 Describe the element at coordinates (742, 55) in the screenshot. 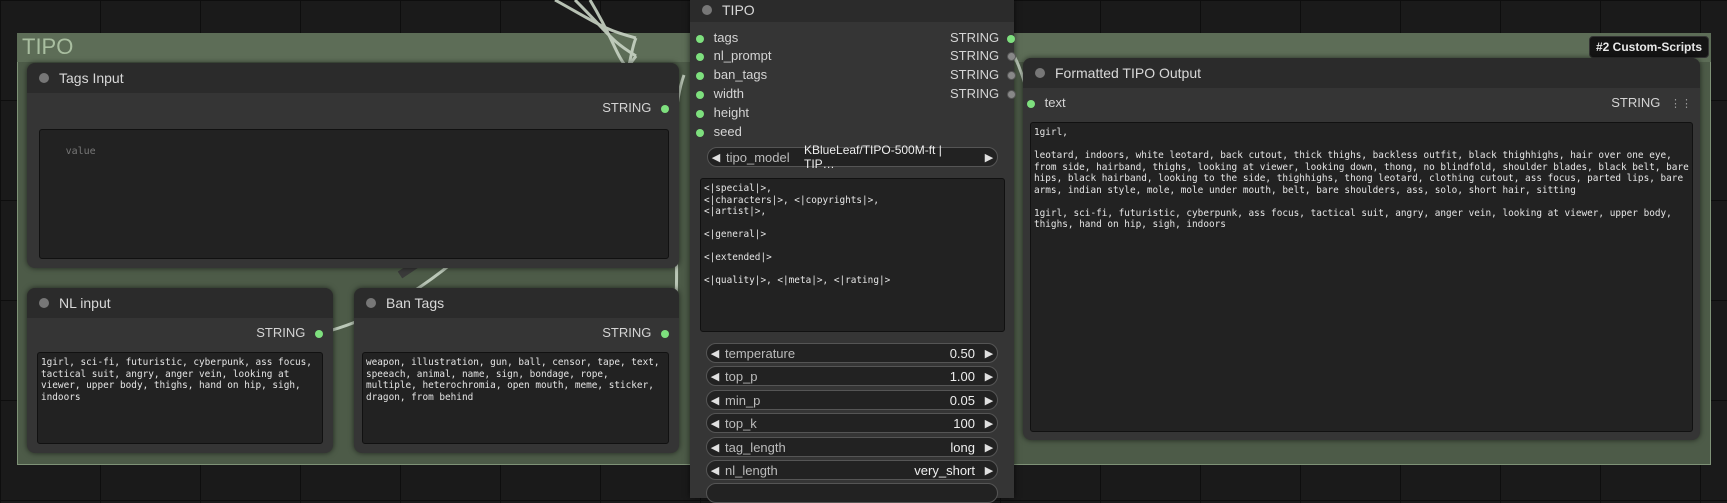

I see `input-label: nl_prompt` at that location.